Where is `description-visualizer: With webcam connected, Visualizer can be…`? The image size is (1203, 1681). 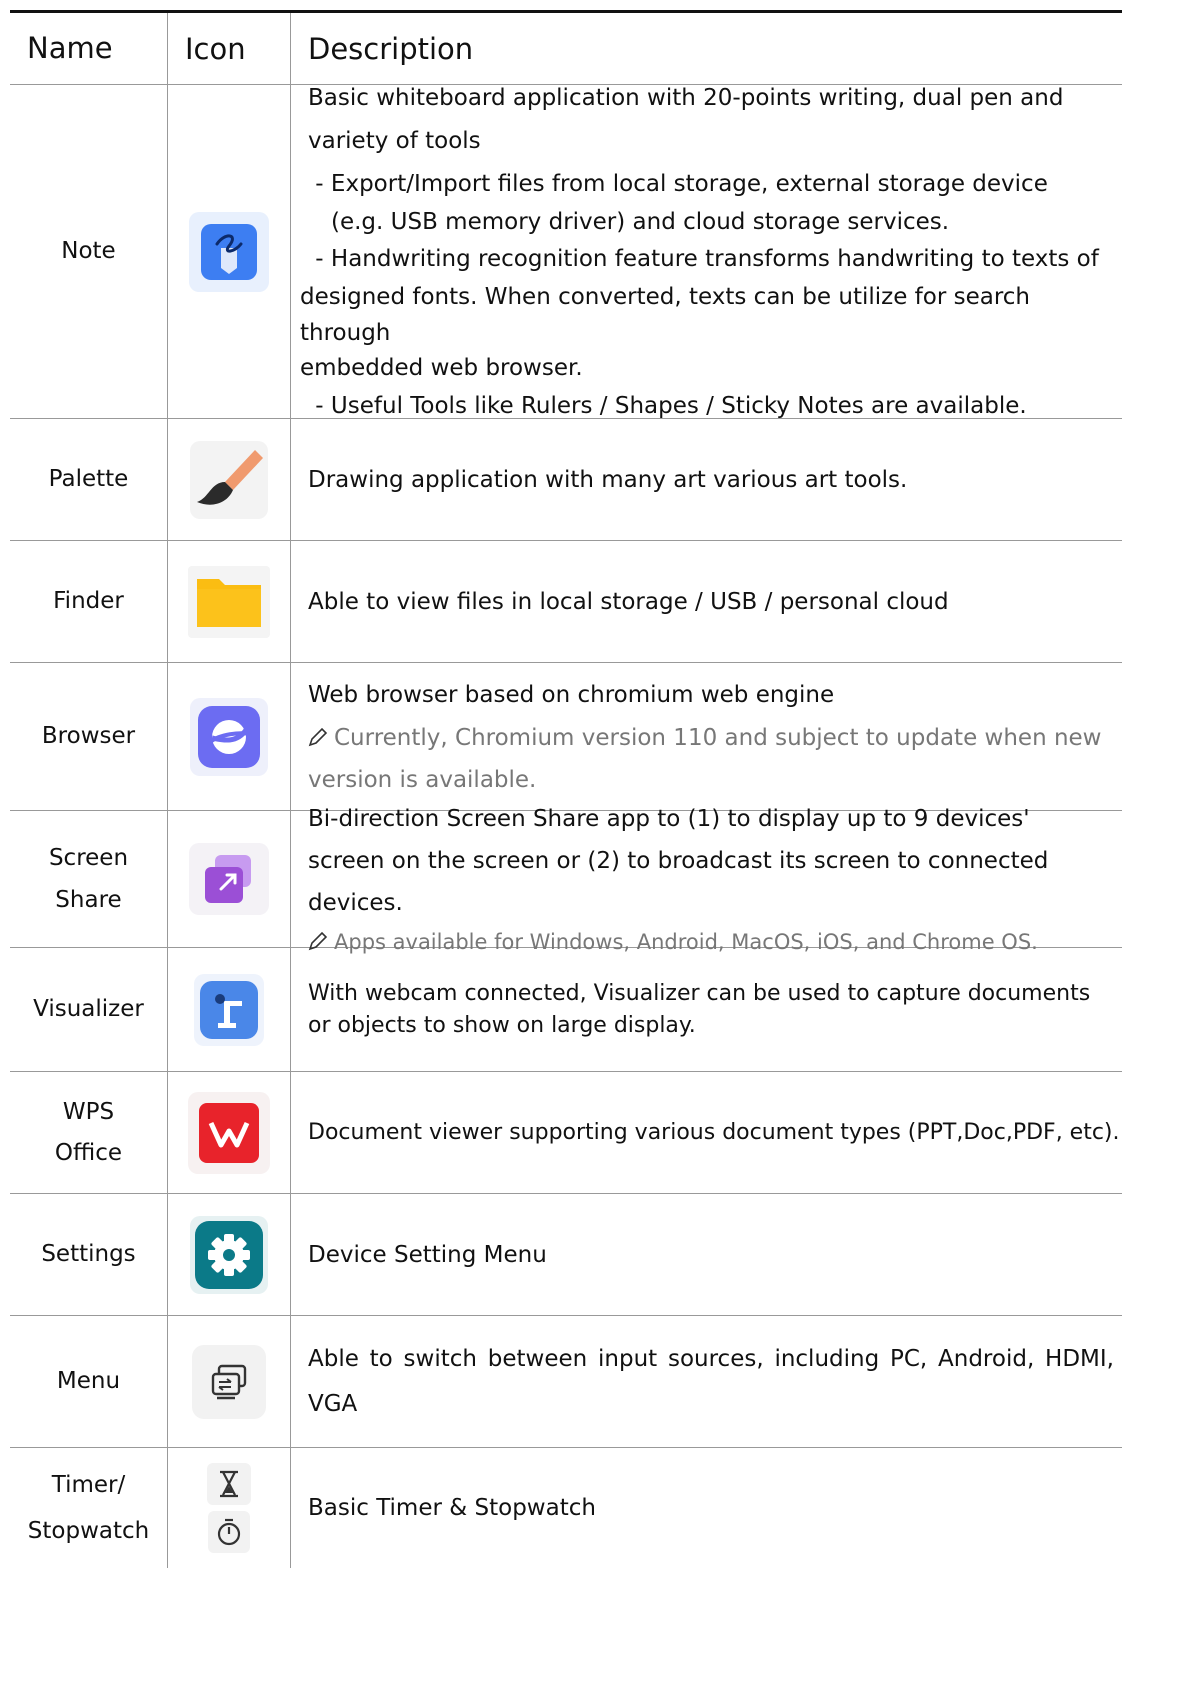
description-visualizer: With webcam connected, Visualizer can be… is located at coordinates (699, 1009).